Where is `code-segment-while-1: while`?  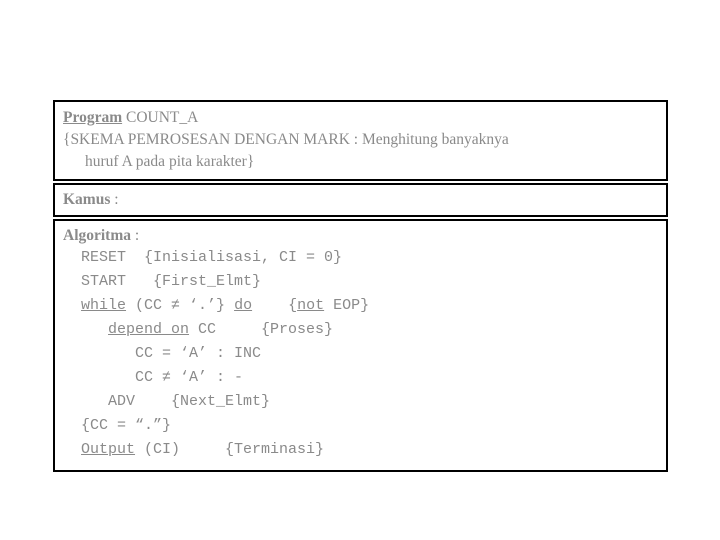 code-segment-while-1: while is located at coordinates (104, 305).